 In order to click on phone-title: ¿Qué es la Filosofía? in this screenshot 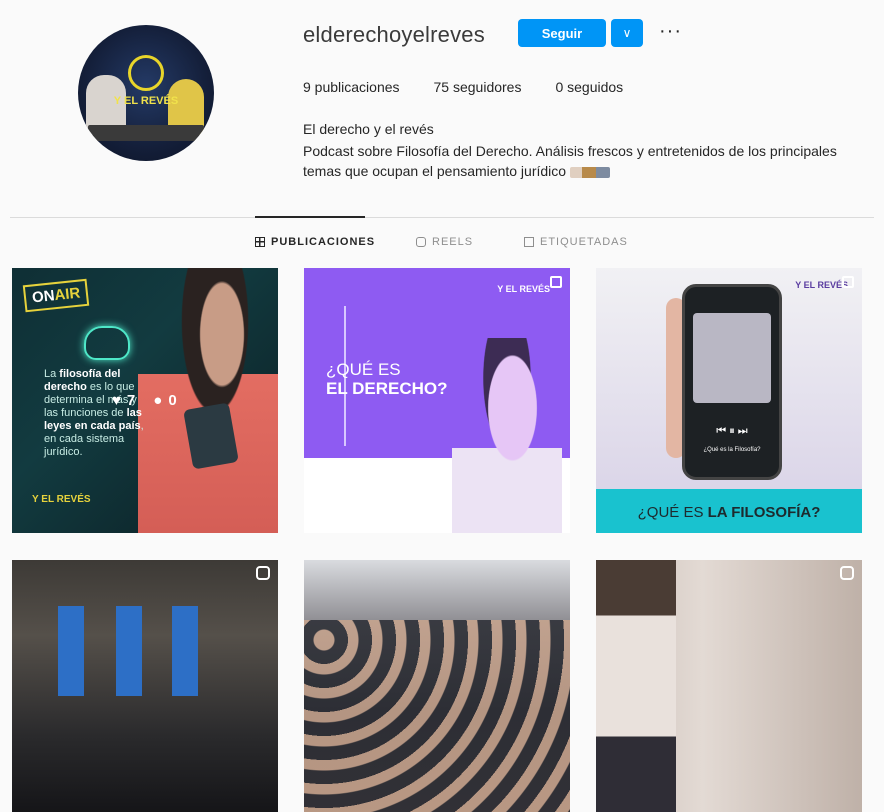, I will do `click(732, 450)`.